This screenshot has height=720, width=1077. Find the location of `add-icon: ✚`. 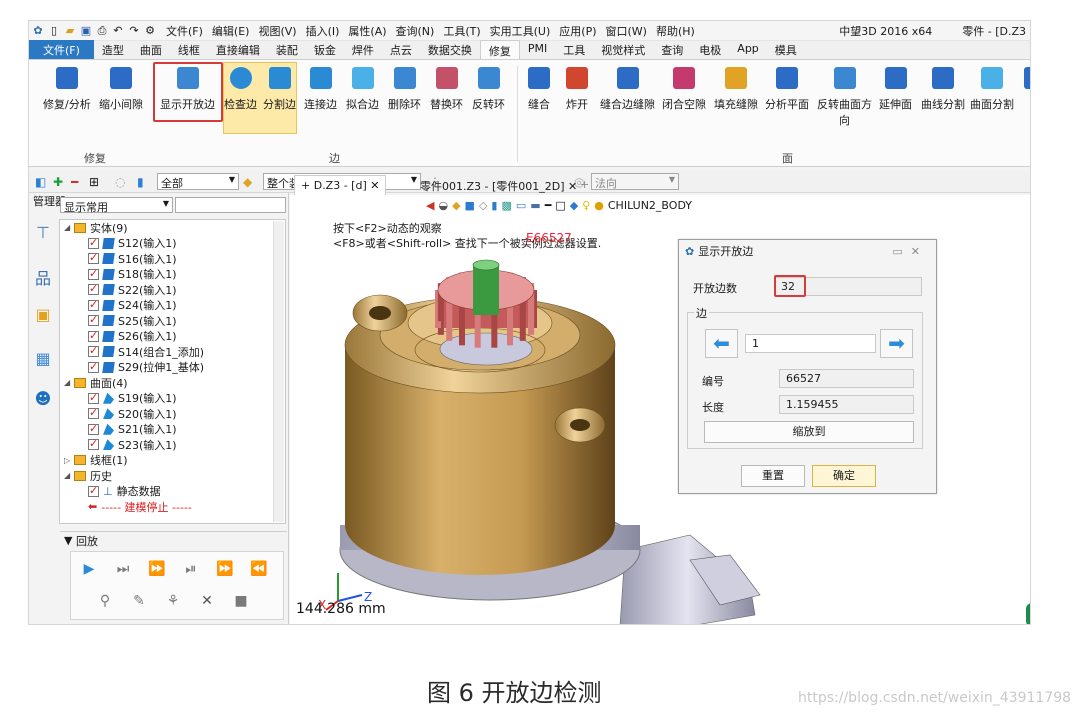

add-icon: ✚ is located at coordinates (58, 182).